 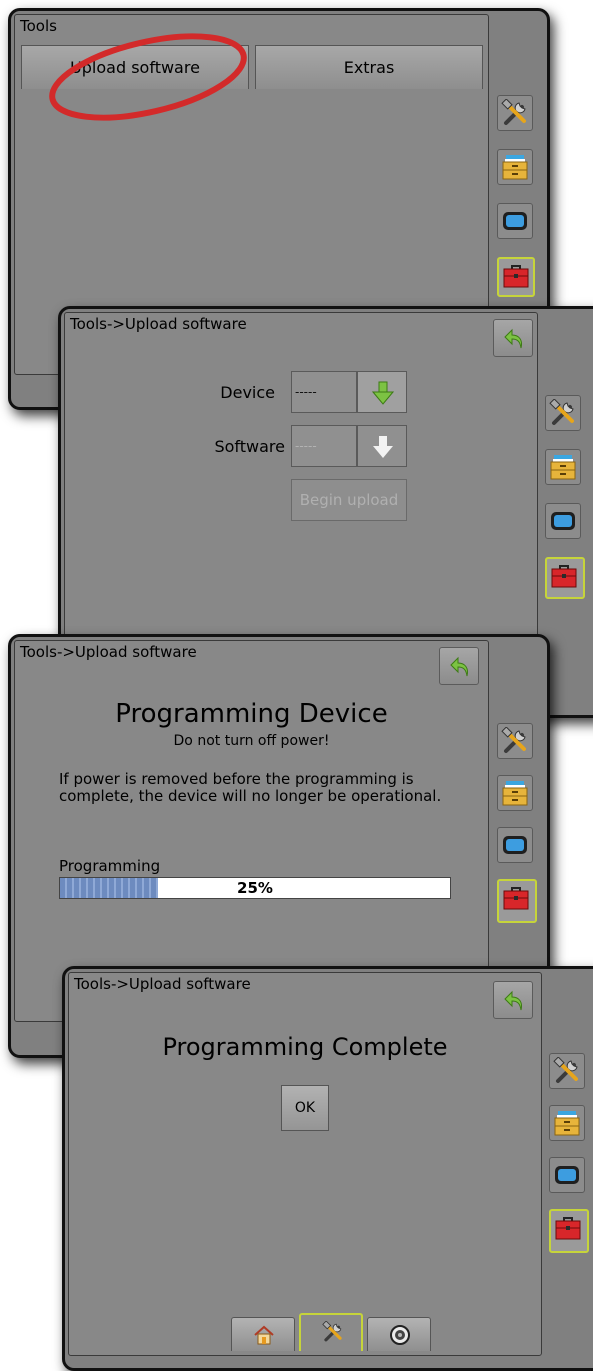 What do you see at coordinates (324, 446) in the screenshot?
I see `software-value: -----` at bounding box center [324, 446].